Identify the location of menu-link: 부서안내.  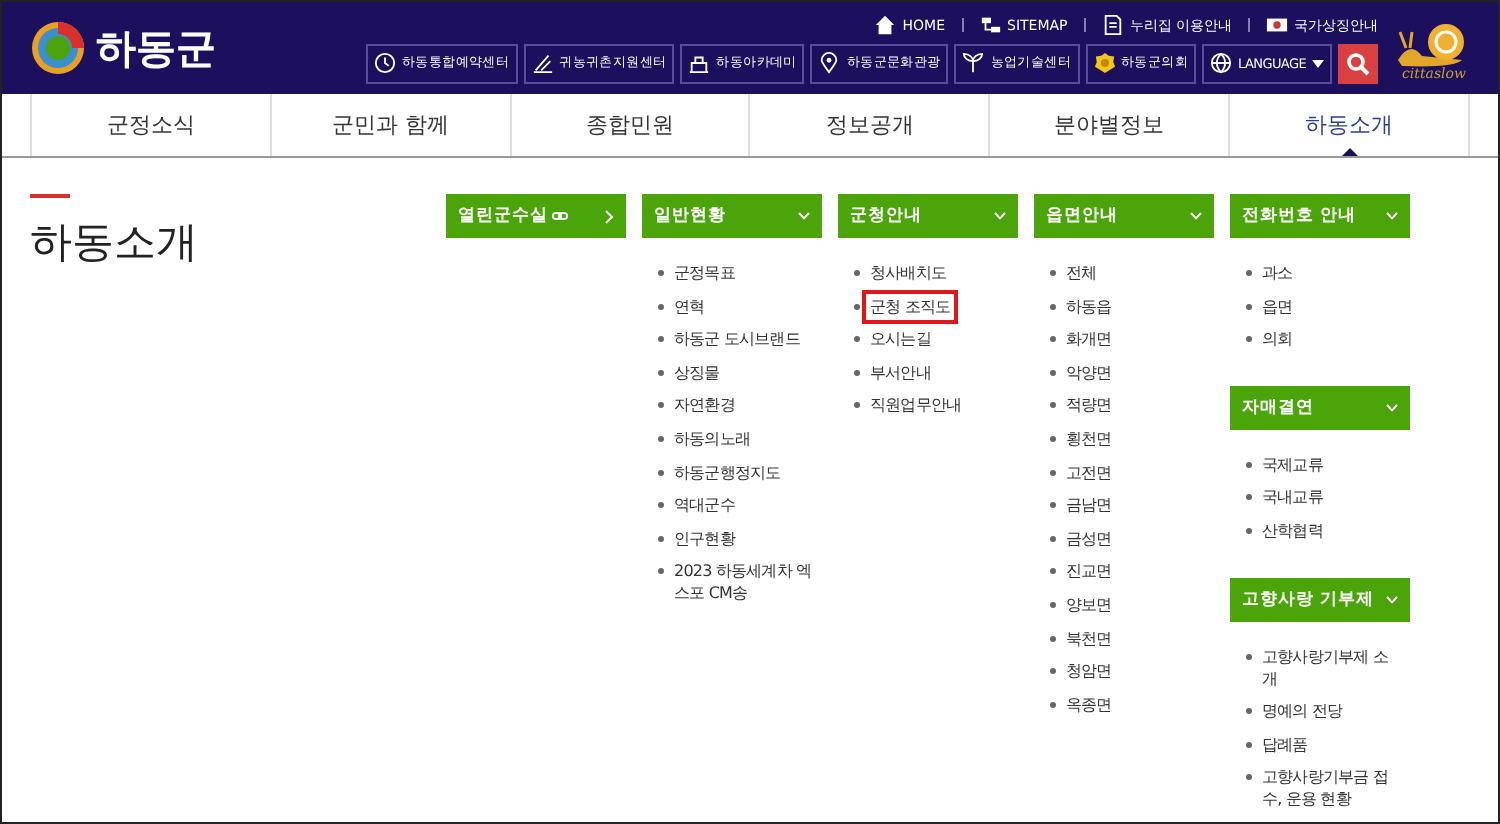
(900, 372).